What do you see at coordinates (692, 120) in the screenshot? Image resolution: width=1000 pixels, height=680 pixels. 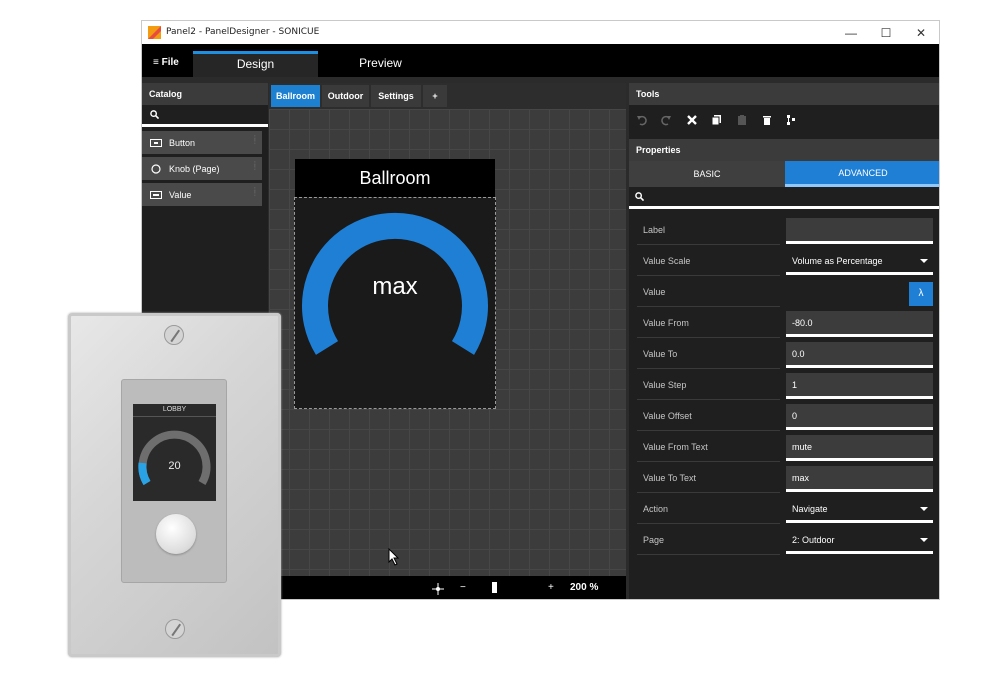 I see `delete-icon` at bounding box center [692, 120].